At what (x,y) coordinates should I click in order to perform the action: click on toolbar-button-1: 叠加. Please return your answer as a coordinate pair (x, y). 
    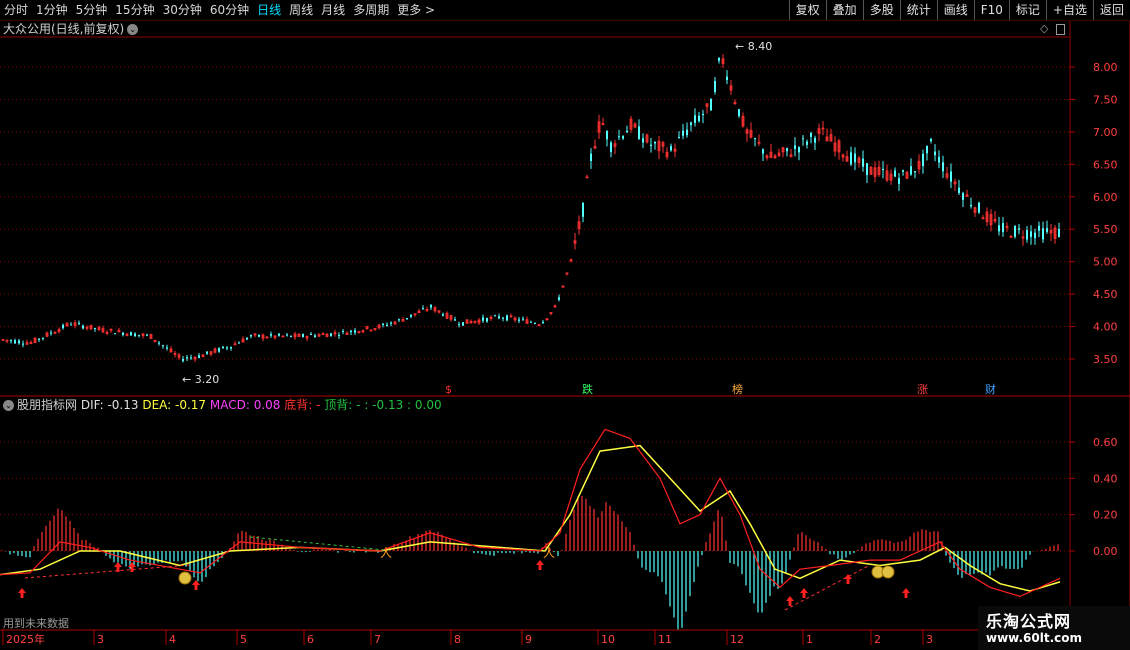
    Looking at the image, I should click on (844, 10).